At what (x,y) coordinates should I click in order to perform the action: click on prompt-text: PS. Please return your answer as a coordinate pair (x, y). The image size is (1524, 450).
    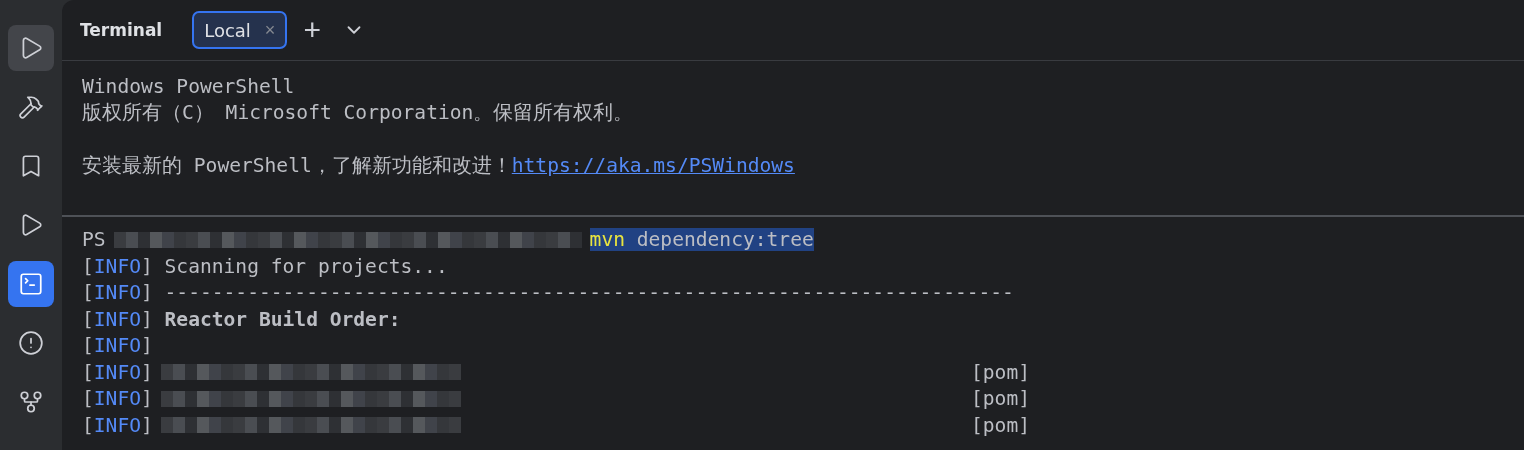
    Looking at the image, I should click on (94, 240).